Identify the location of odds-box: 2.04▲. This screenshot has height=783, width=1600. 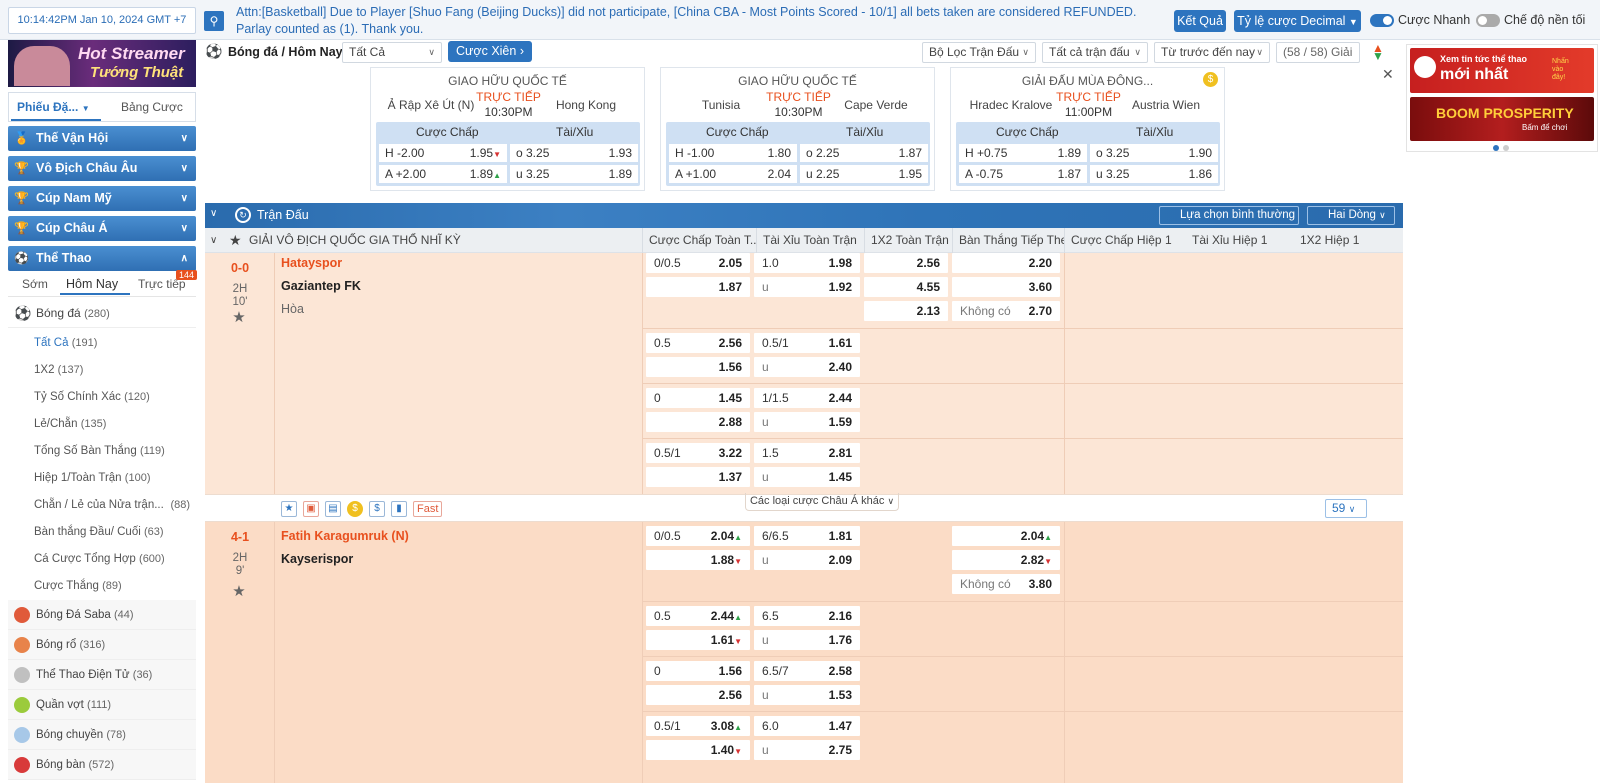
(1006, 536).